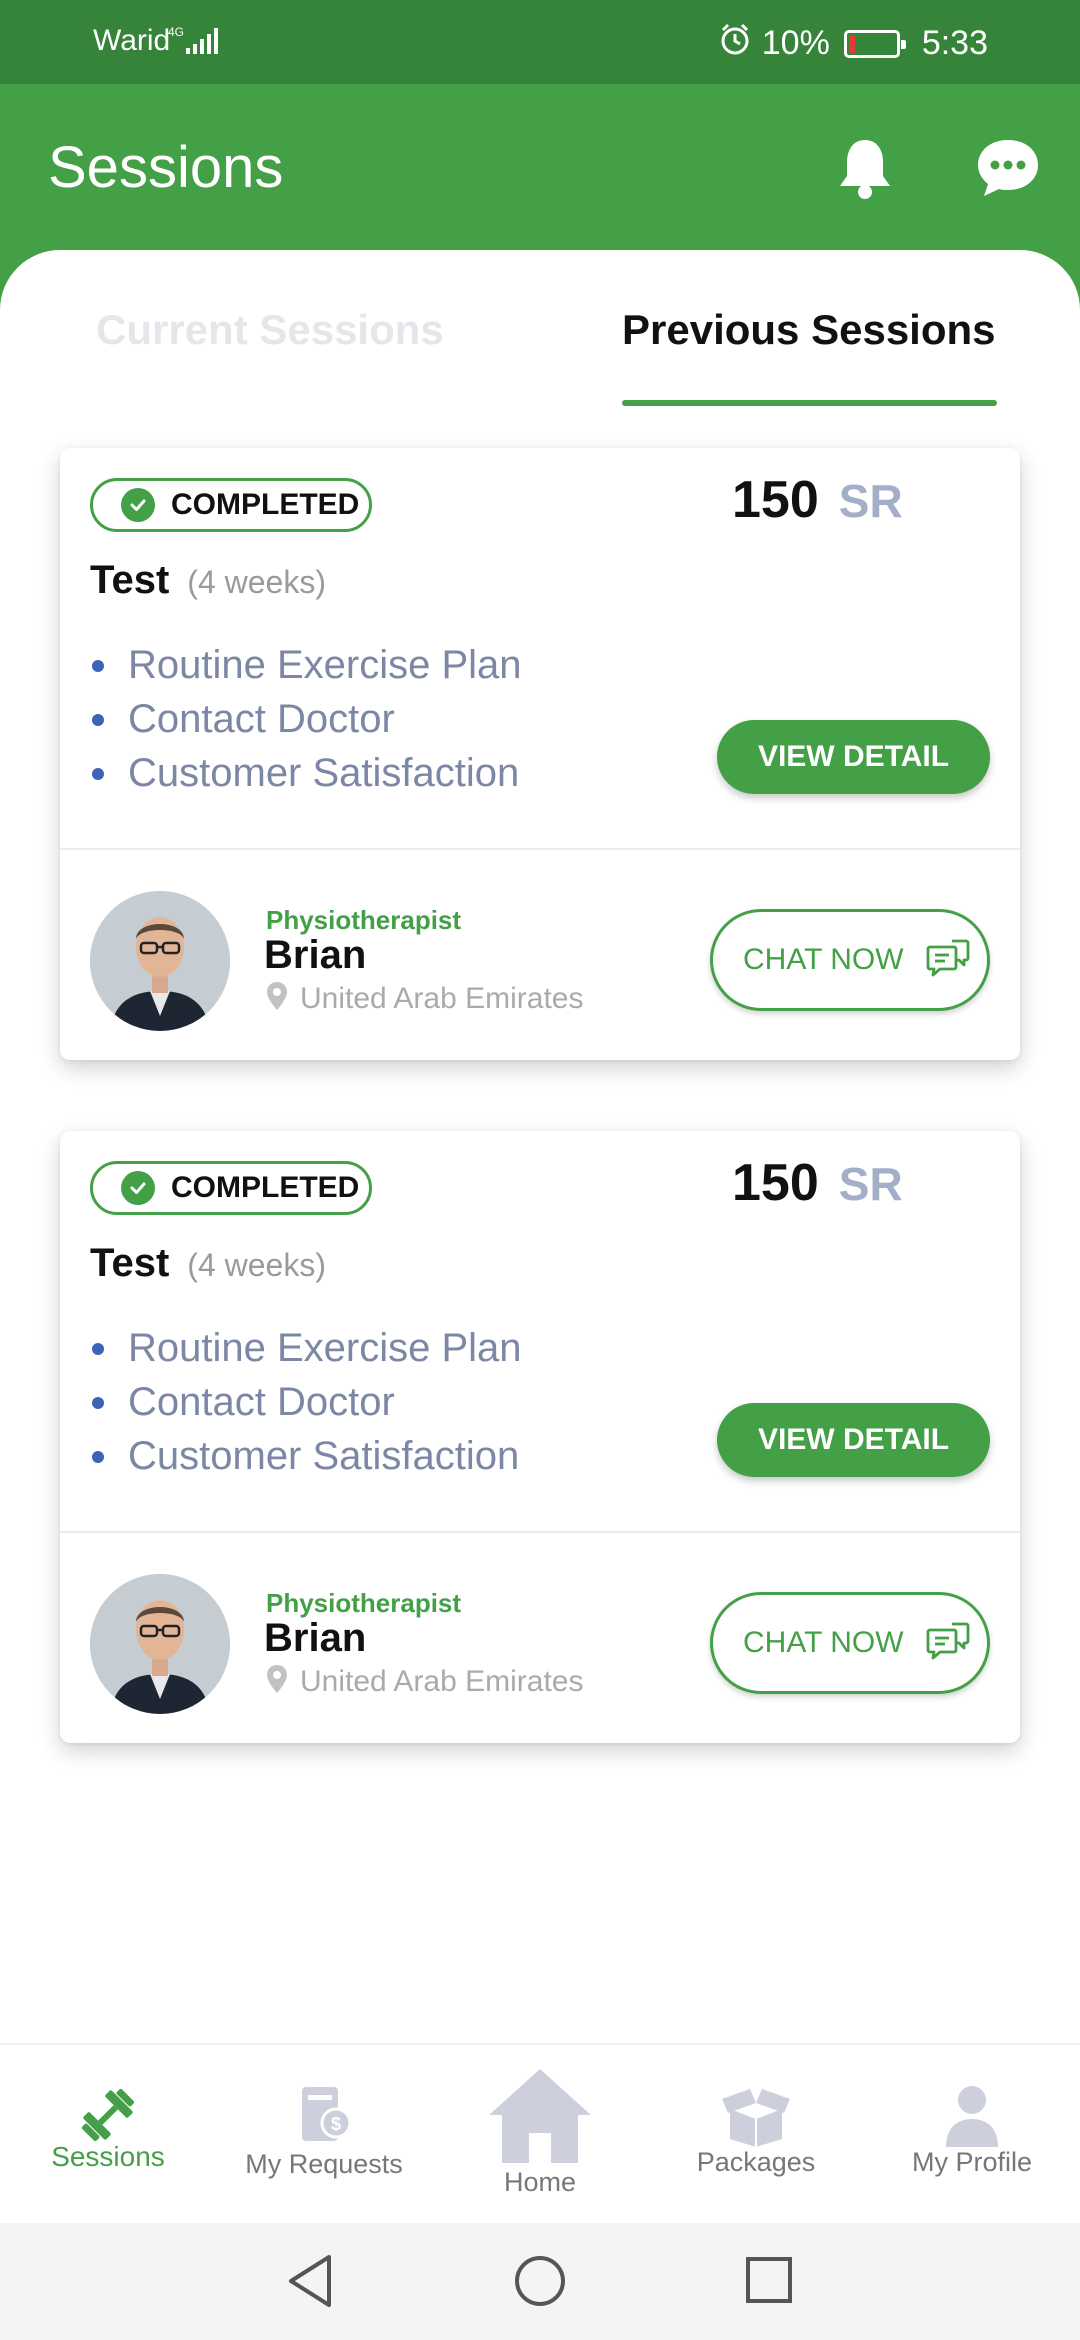  Describe the element at coordinates (198, 43) in the screenshot. I see `signal-icon: 4G` at that location.